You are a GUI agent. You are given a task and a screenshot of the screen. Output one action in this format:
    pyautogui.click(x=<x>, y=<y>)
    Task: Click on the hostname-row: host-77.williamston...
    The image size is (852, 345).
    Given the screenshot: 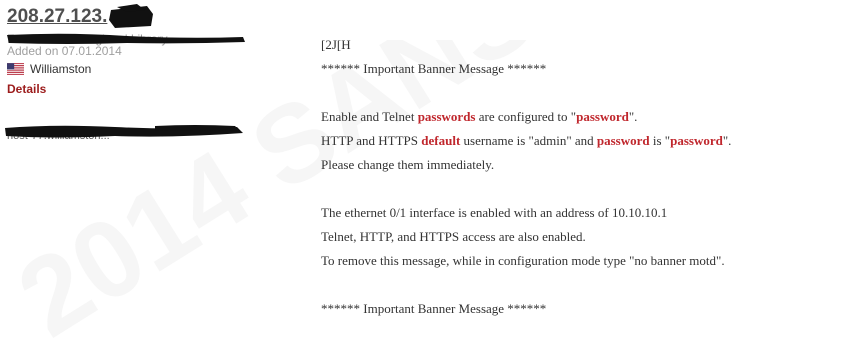 What is the action you would take?
    pyautogui.click(x=131, y=133)
    